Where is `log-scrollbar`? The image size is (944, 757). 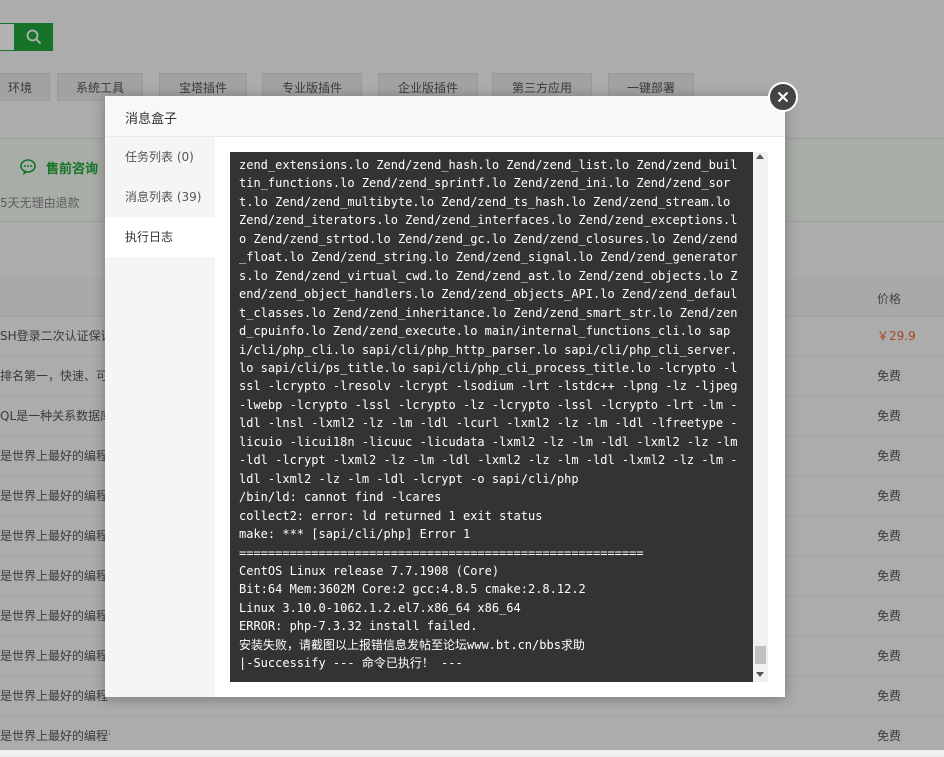 log-scrollbar is located at coordinates (760, 417).